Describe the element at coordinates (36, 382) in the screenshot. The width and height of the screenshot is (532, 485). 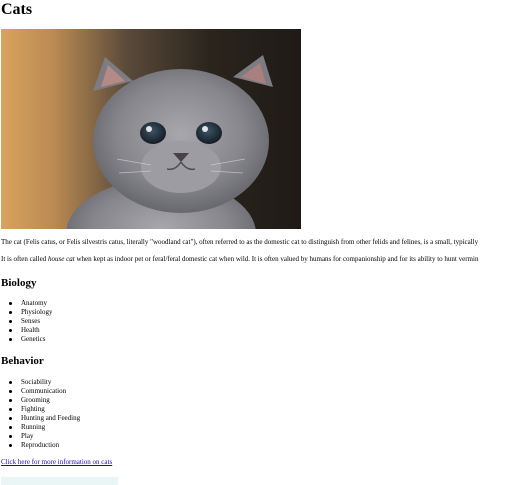
I see `list-item-label: Sociability` at that location.